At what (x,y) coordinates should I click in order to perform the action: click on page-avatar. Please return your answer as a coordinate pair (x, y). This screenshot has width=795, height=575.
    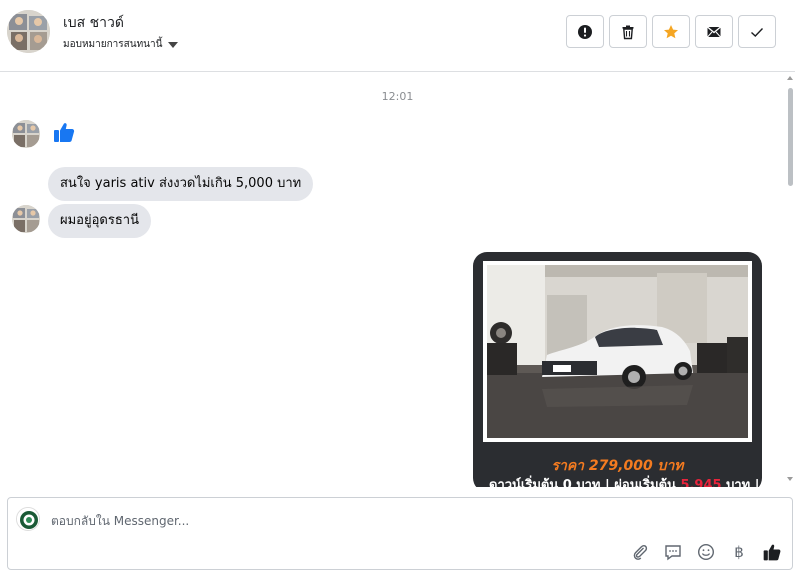
    Looking at the image, I should click on (28, 519).